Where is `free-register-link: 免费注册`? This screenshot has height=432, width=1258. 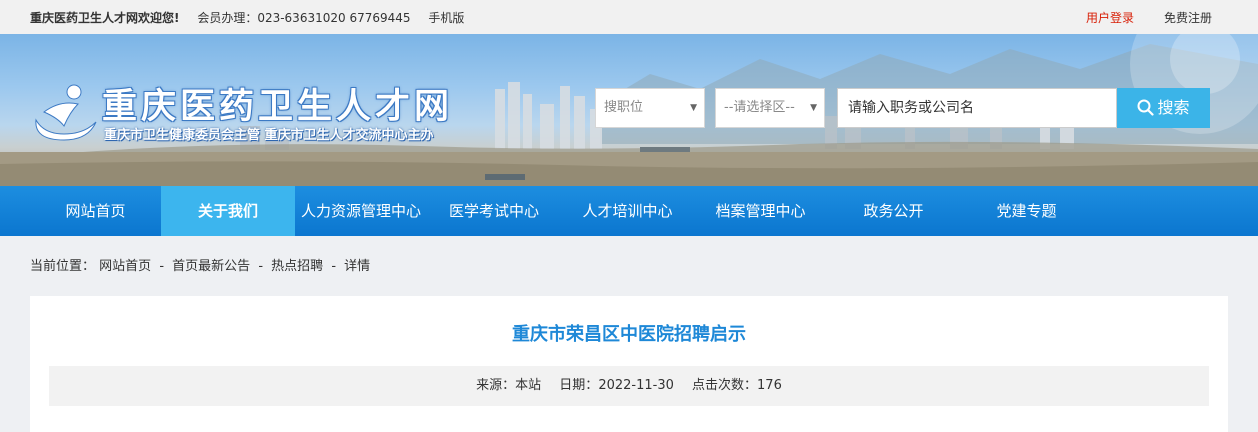
free-register-link: 免费注册 is located at coordinates (1188, 17).